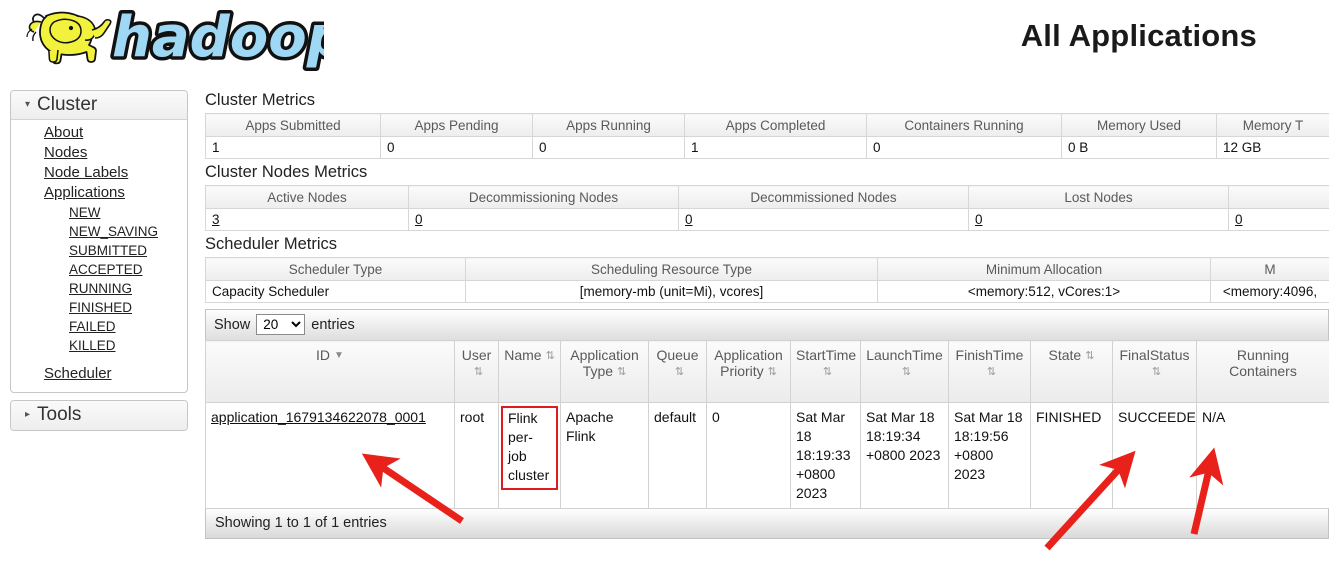 This screenshot has height=564, width=1329. Describe the element at coordinates (99, 326) in the screenshot. I see `sidebar-item-failed: FAILED` at that location.